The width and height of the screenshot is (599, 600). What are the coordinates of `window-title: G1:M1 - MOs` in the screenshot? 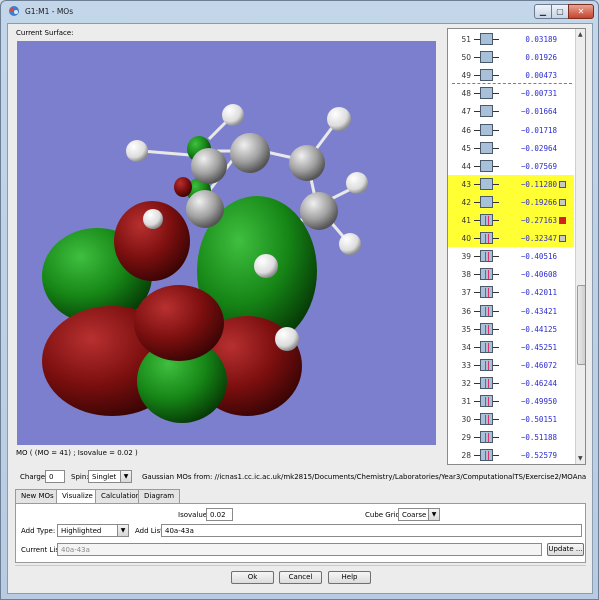 It's located at (49, 11).